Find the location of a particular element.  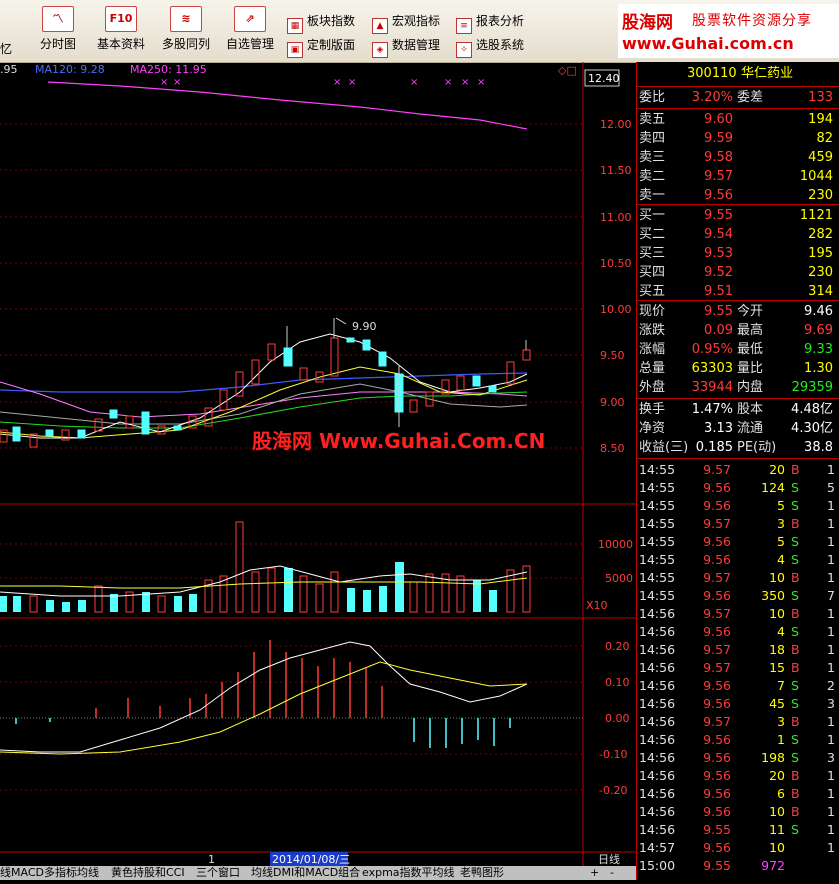

tick-row: 14:55 9.56 350 S 7 is located at coordinates (738, 596).